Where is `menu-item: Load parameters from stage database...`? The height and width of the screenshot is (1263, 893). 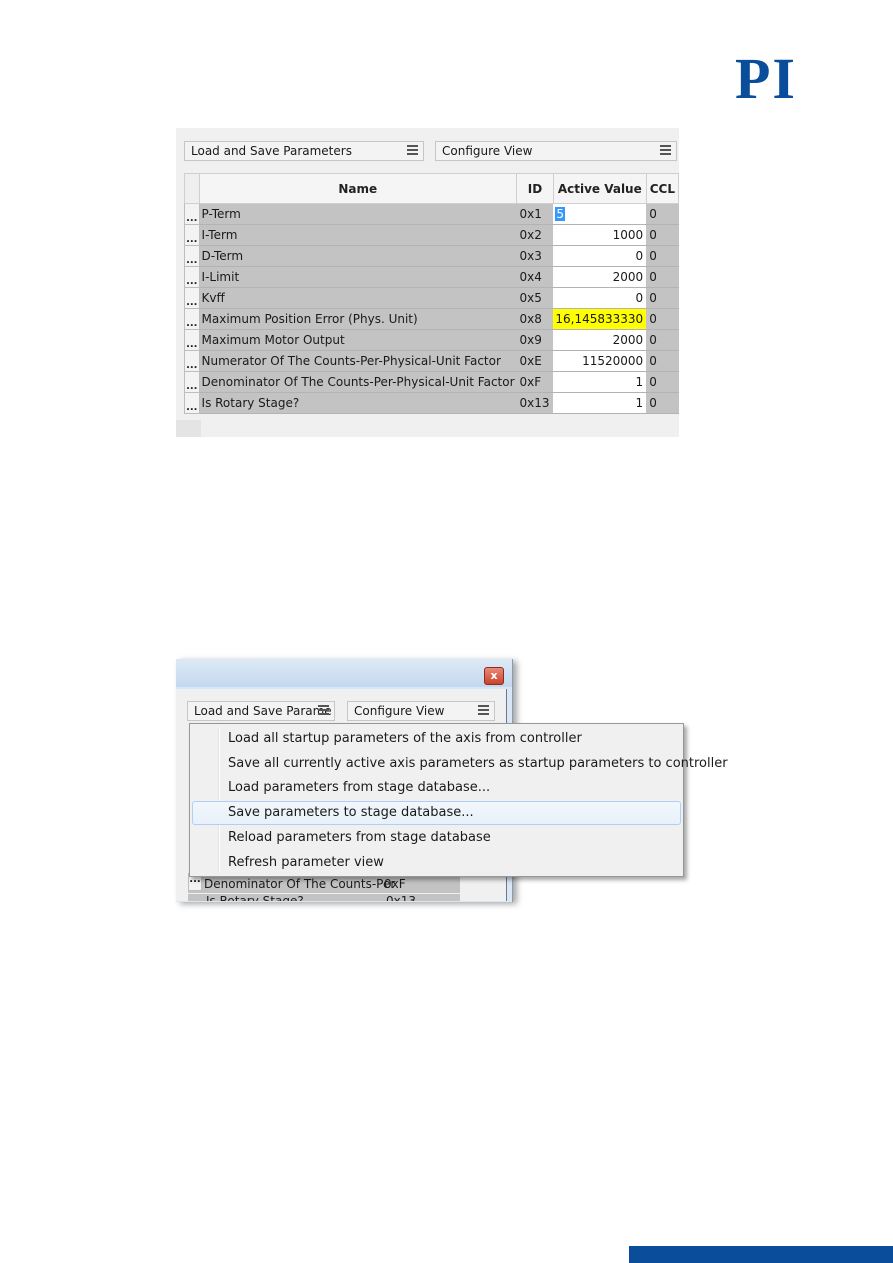 menu-item: Load parameters from stage database... is located at coordinates (436, 788).